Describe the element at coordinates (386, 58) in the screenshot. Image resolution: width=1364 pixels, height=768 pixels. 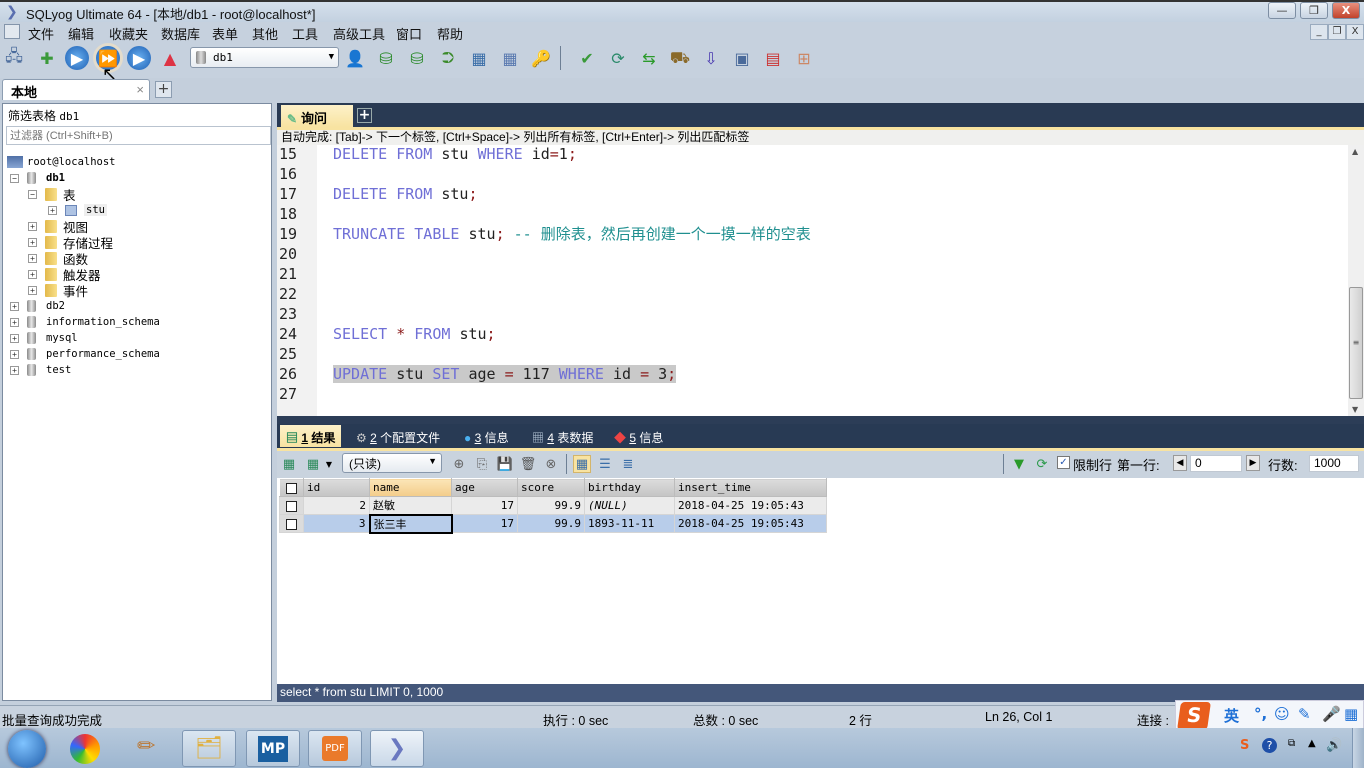
I see `backup-db-icon: ⛁` at that location.